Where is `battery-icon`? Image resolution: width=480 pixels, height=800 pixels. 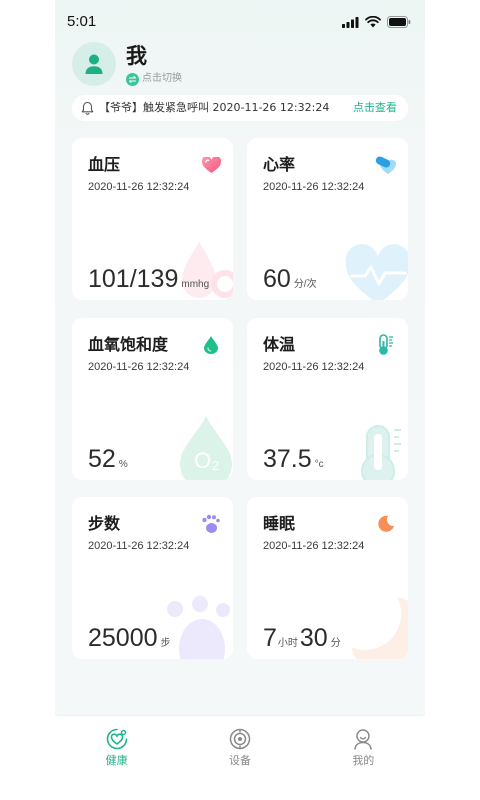 battery-icon is located at coordinates (399, 22).